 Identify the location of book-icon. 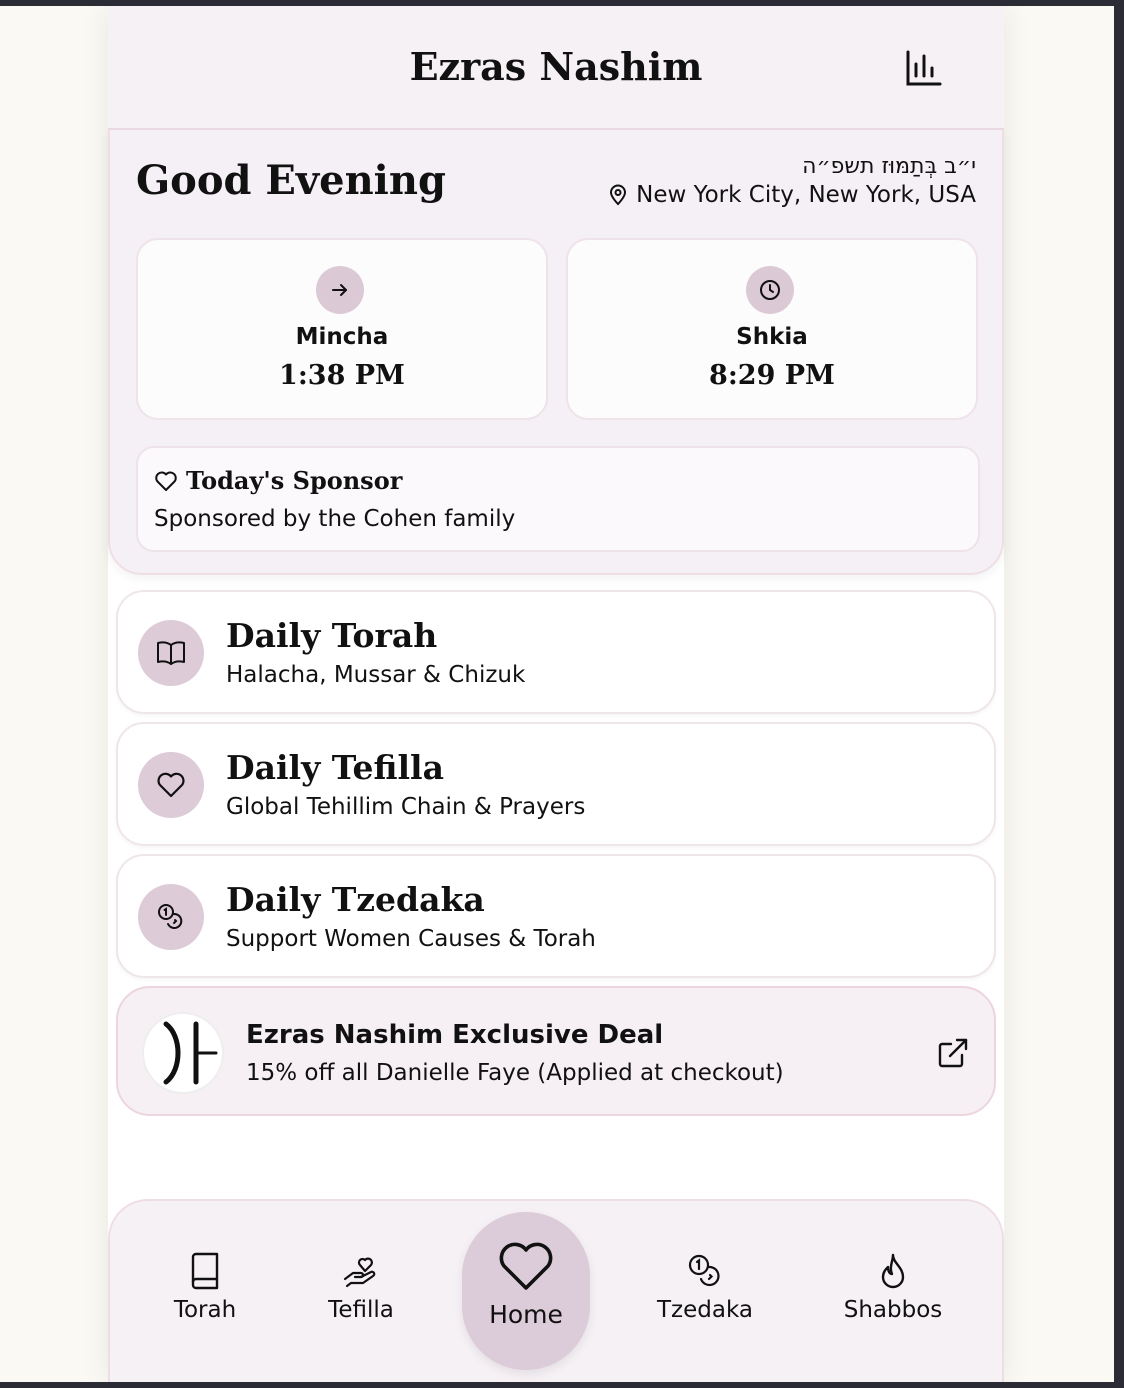
(205, 1271).